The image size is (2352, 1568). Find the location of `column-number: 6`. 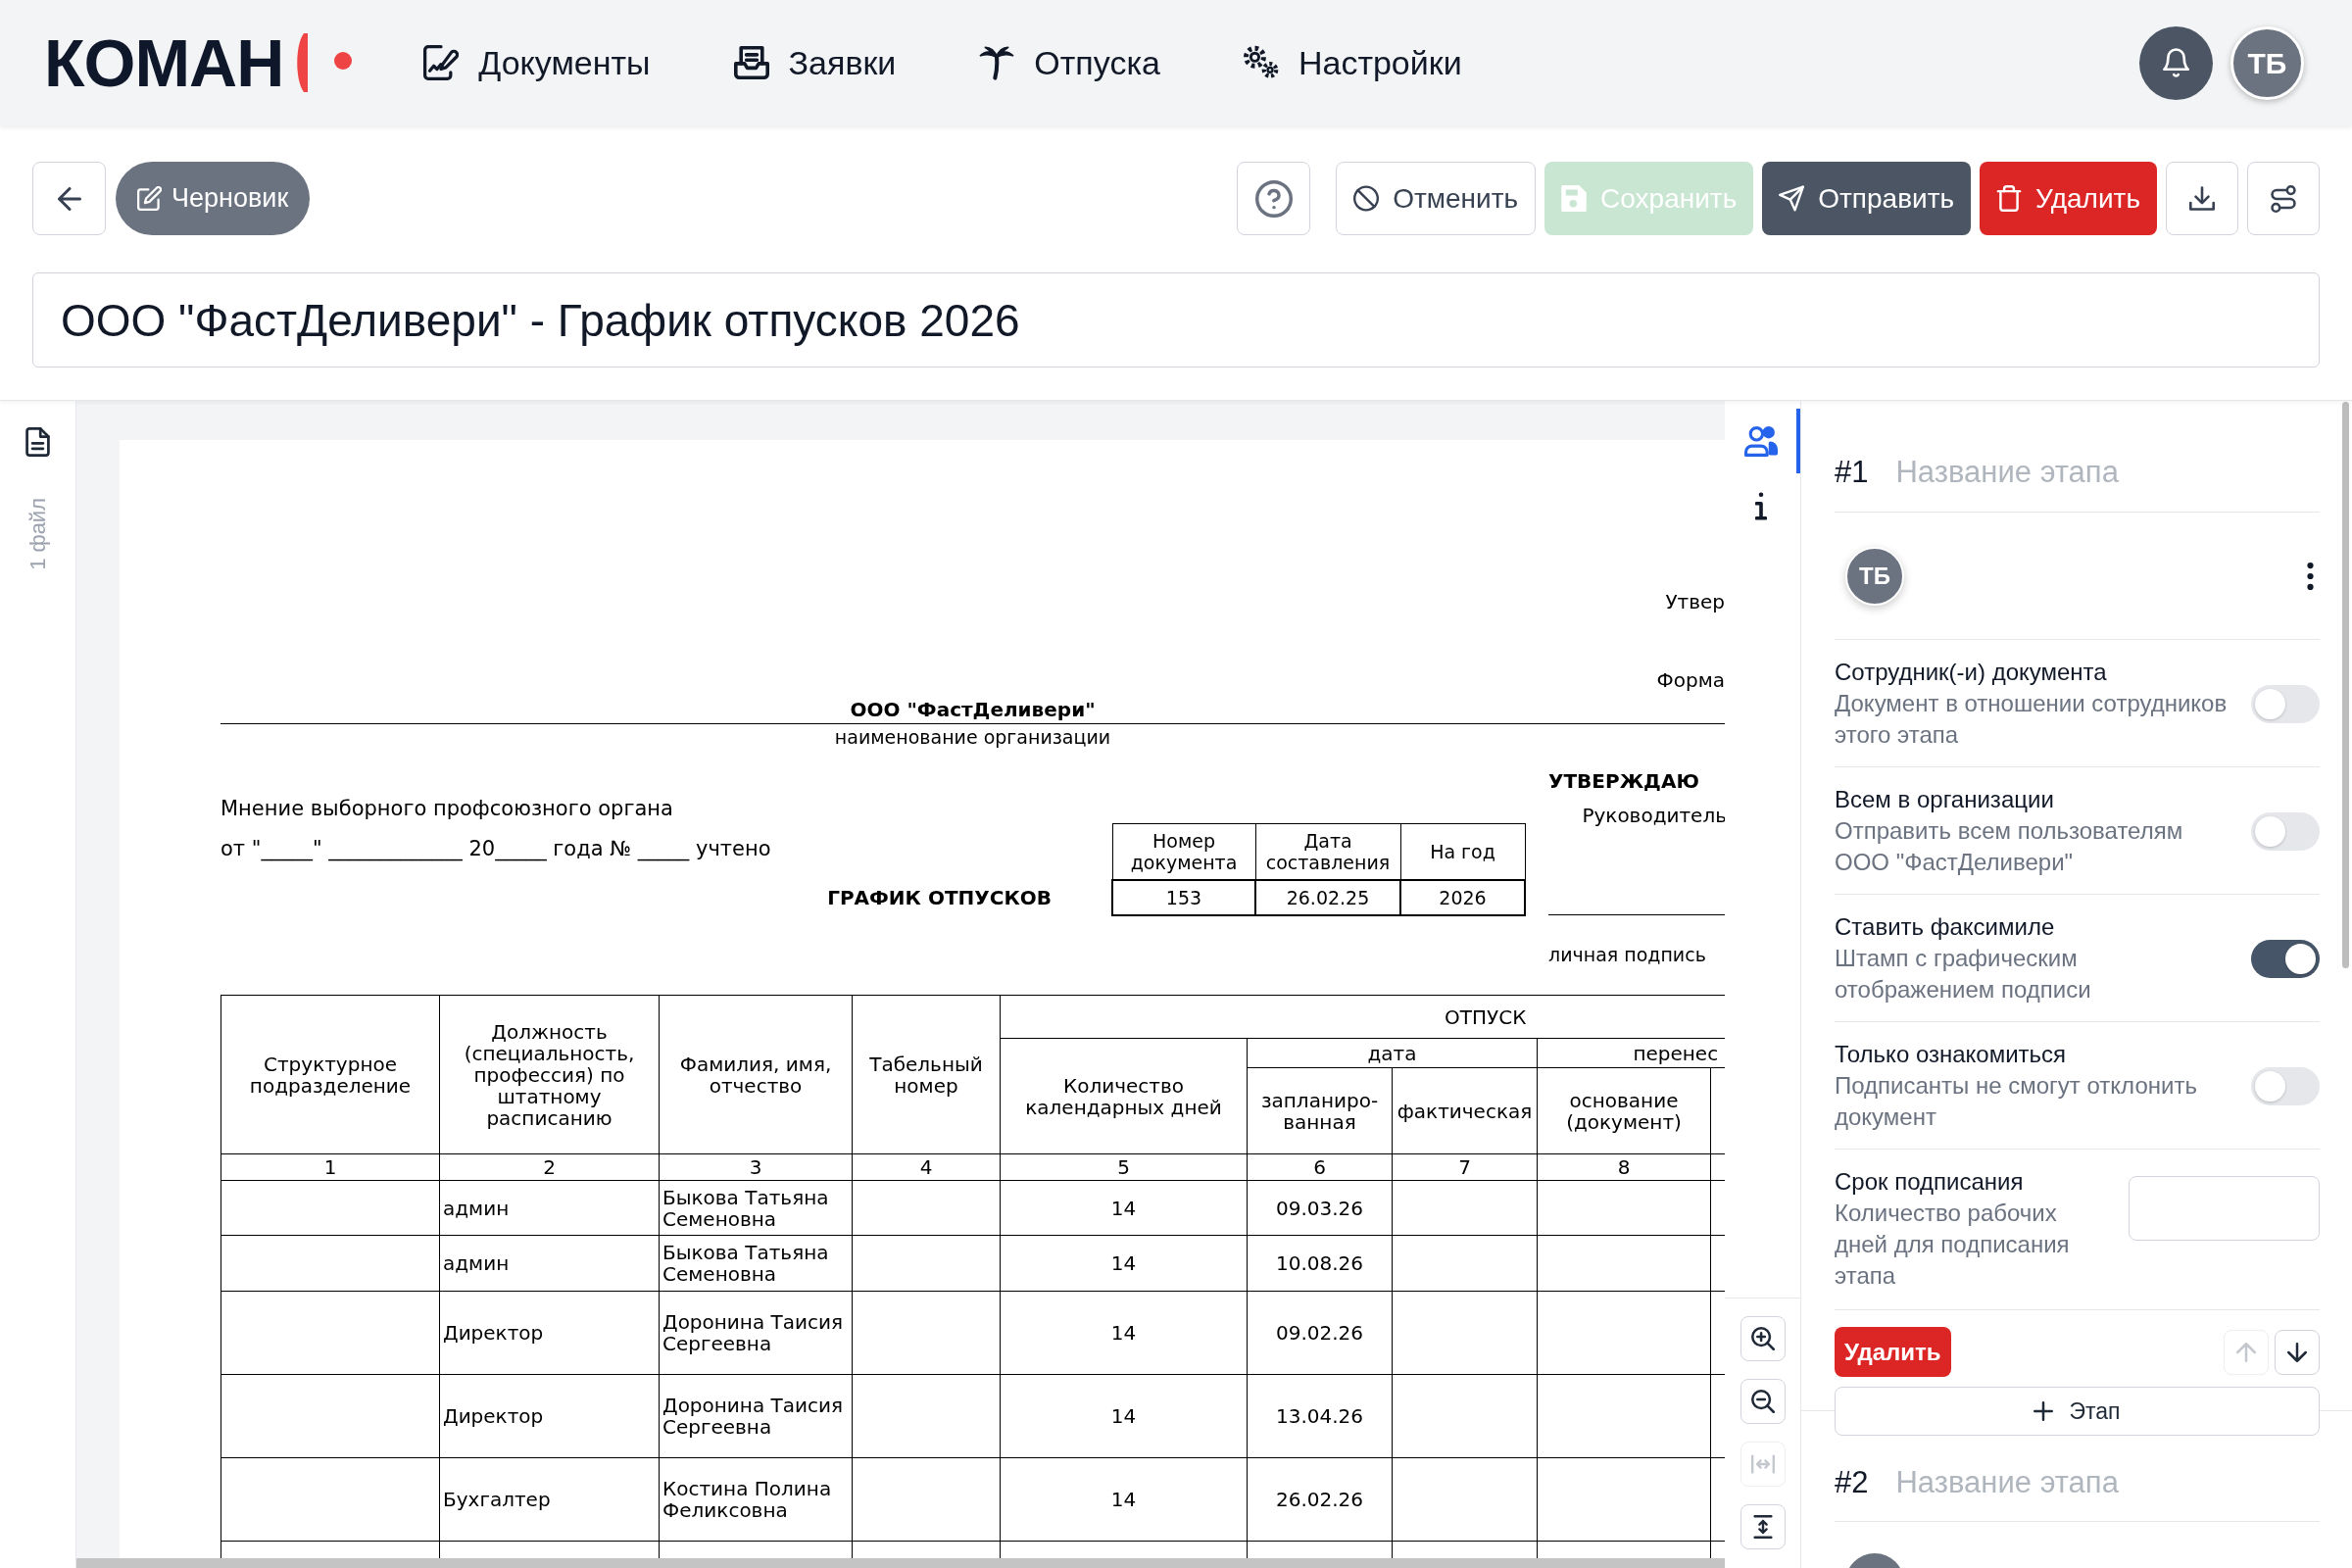

column-number: 6 is located at coordinates (1320, 1167).